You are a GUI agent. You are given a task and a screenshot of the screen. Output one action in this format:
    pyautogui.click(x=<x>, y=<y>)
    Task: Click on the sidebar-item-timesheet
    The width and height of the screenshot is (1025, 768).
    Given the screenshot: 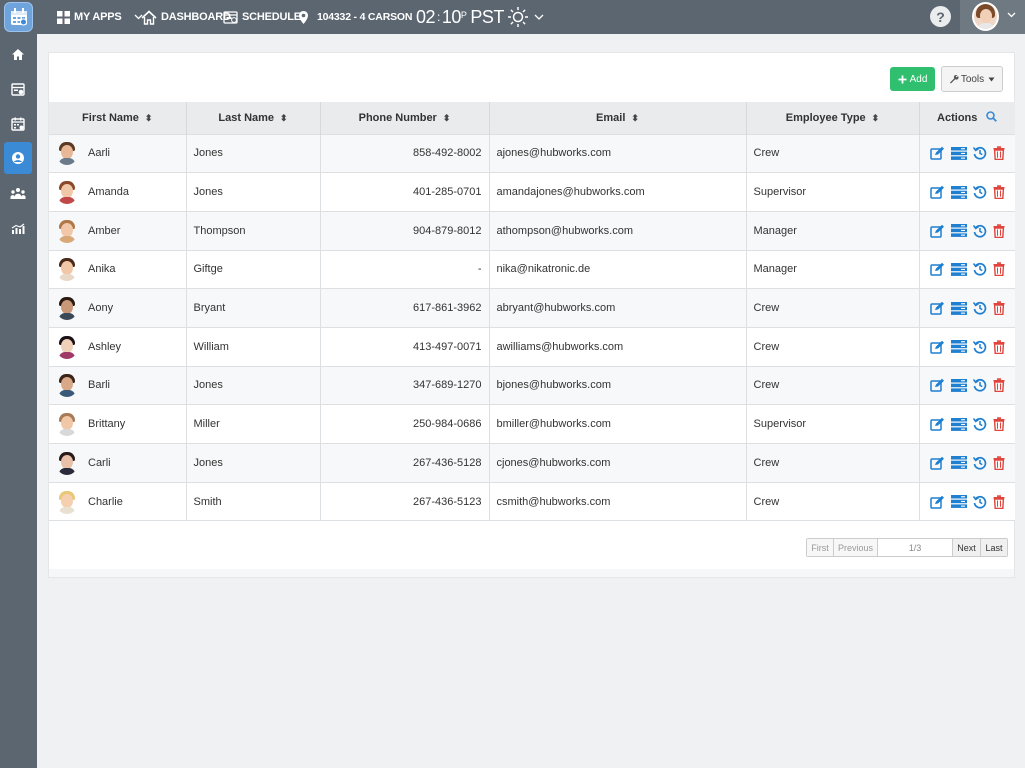 What is the action you would take?
    pyautogui.click(x=18, y=89)
    